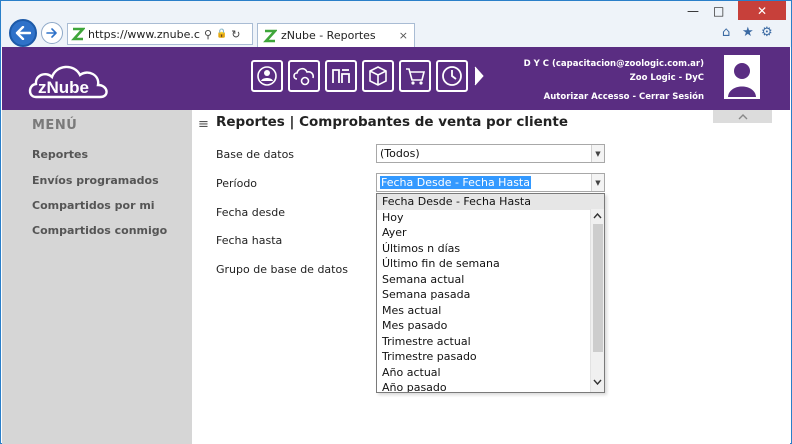  I want to click on periodo-option: Mes actual, so click(490, 311).